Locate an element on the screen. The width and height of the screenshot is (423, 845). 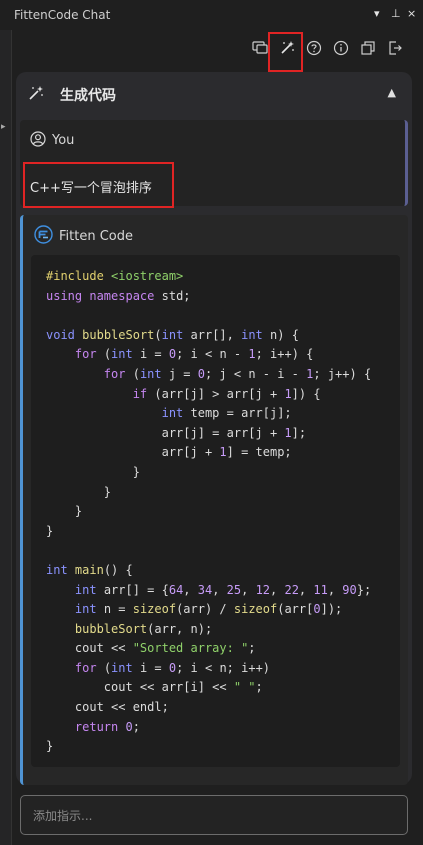
pin-icon: ⊥ is located at coordinates (396, 13).